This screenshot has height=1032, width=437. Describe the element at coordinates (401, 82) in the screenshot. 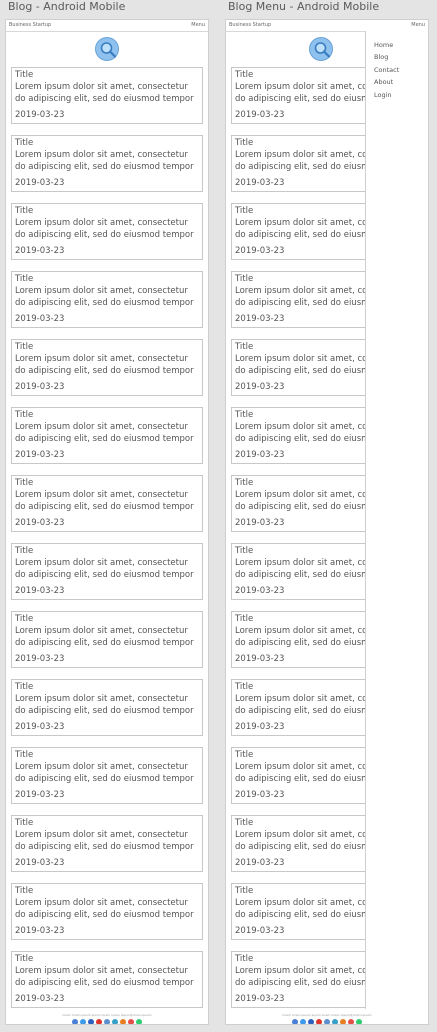

I see `menu-item-about: About` at that location.